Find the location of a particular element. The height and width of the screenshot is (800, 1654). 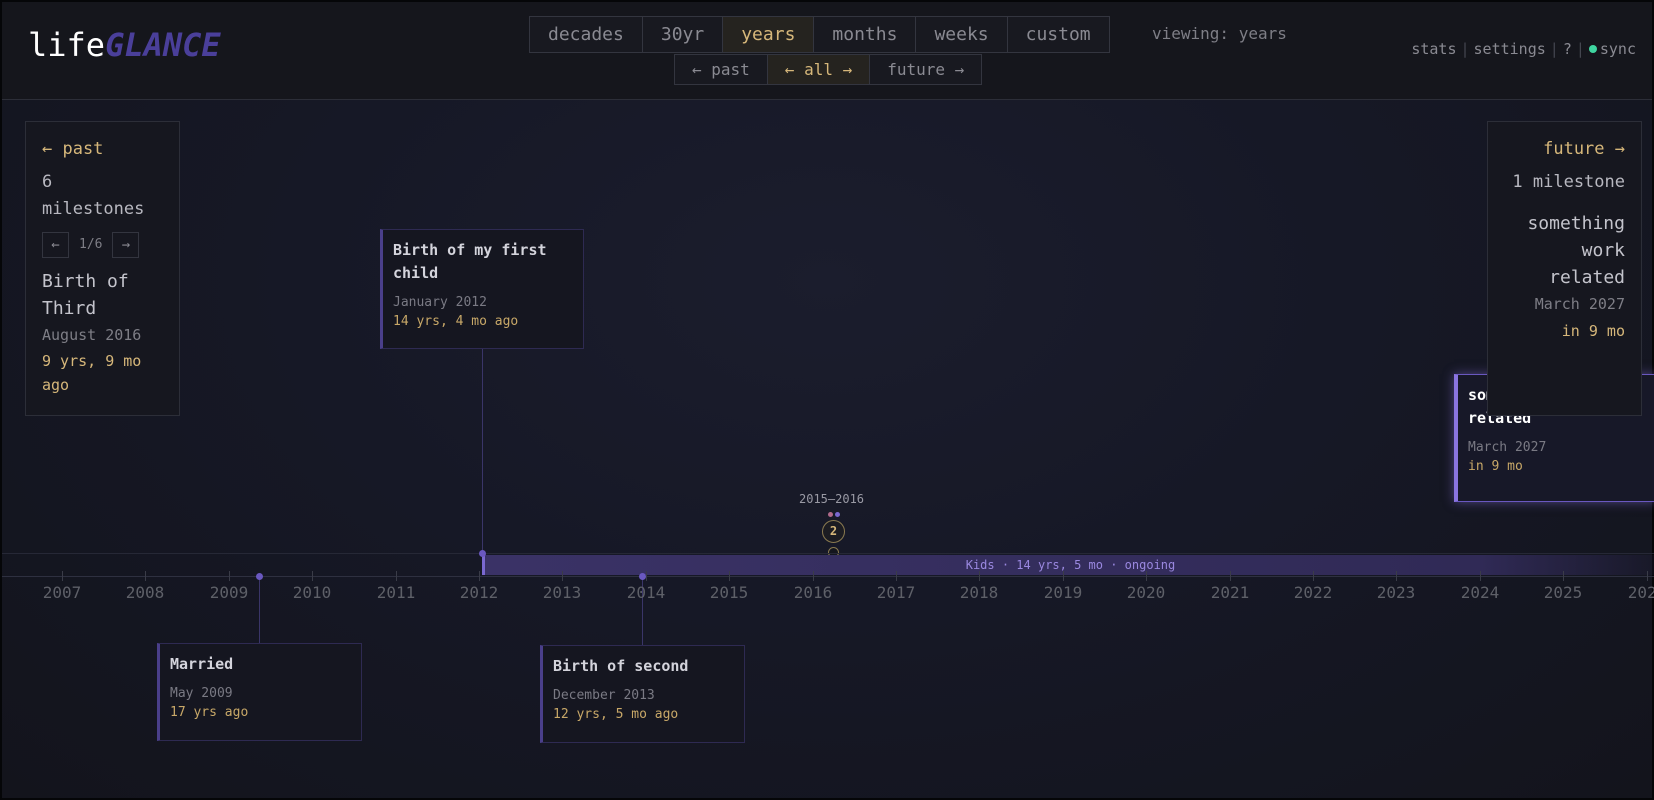

card-title: Birth of second is located at coordinates (621, 666).